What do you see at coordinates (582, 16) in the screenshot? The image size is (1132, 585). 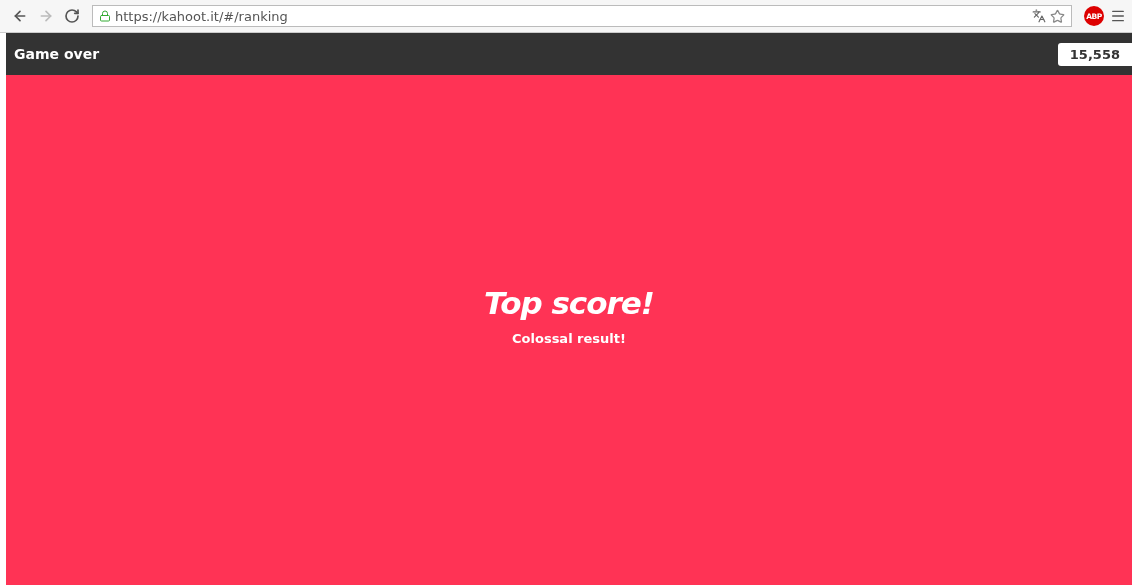 I see `address-bar: https://kahoot.it/#/ranking` at bounding box center [582, 16].